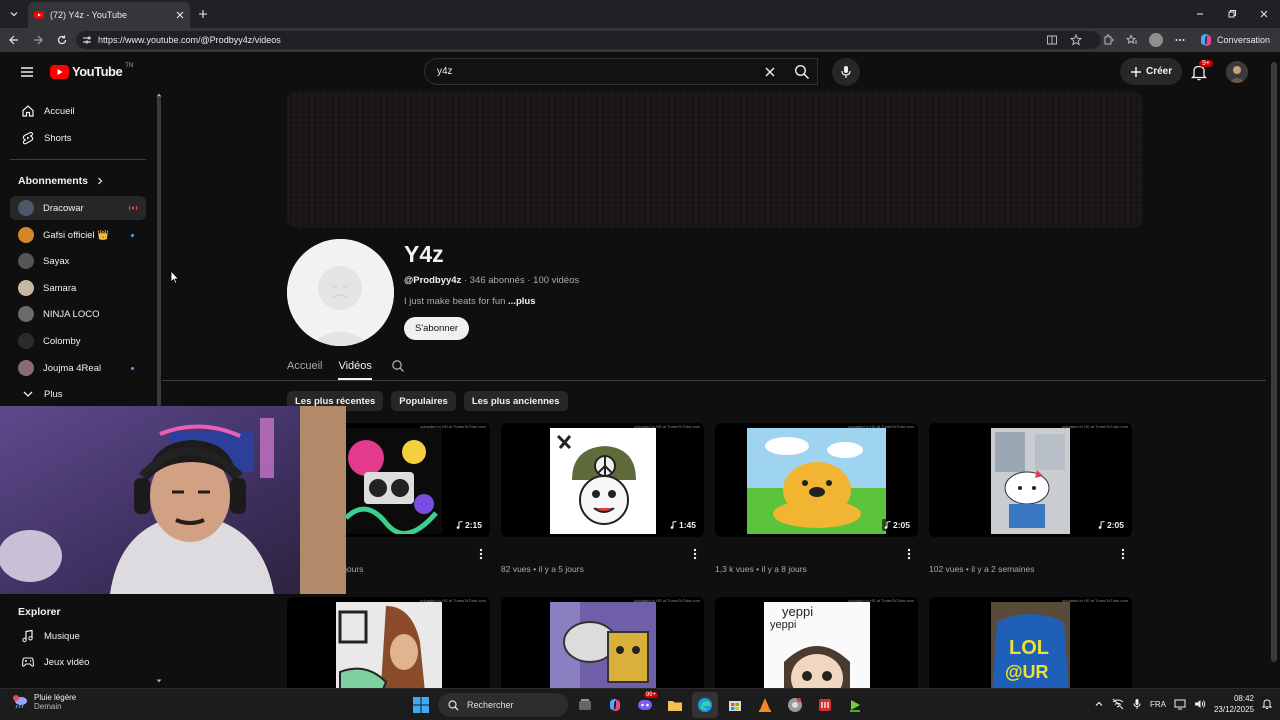  I want to click on tab-actions-menu, so click(14, 14).